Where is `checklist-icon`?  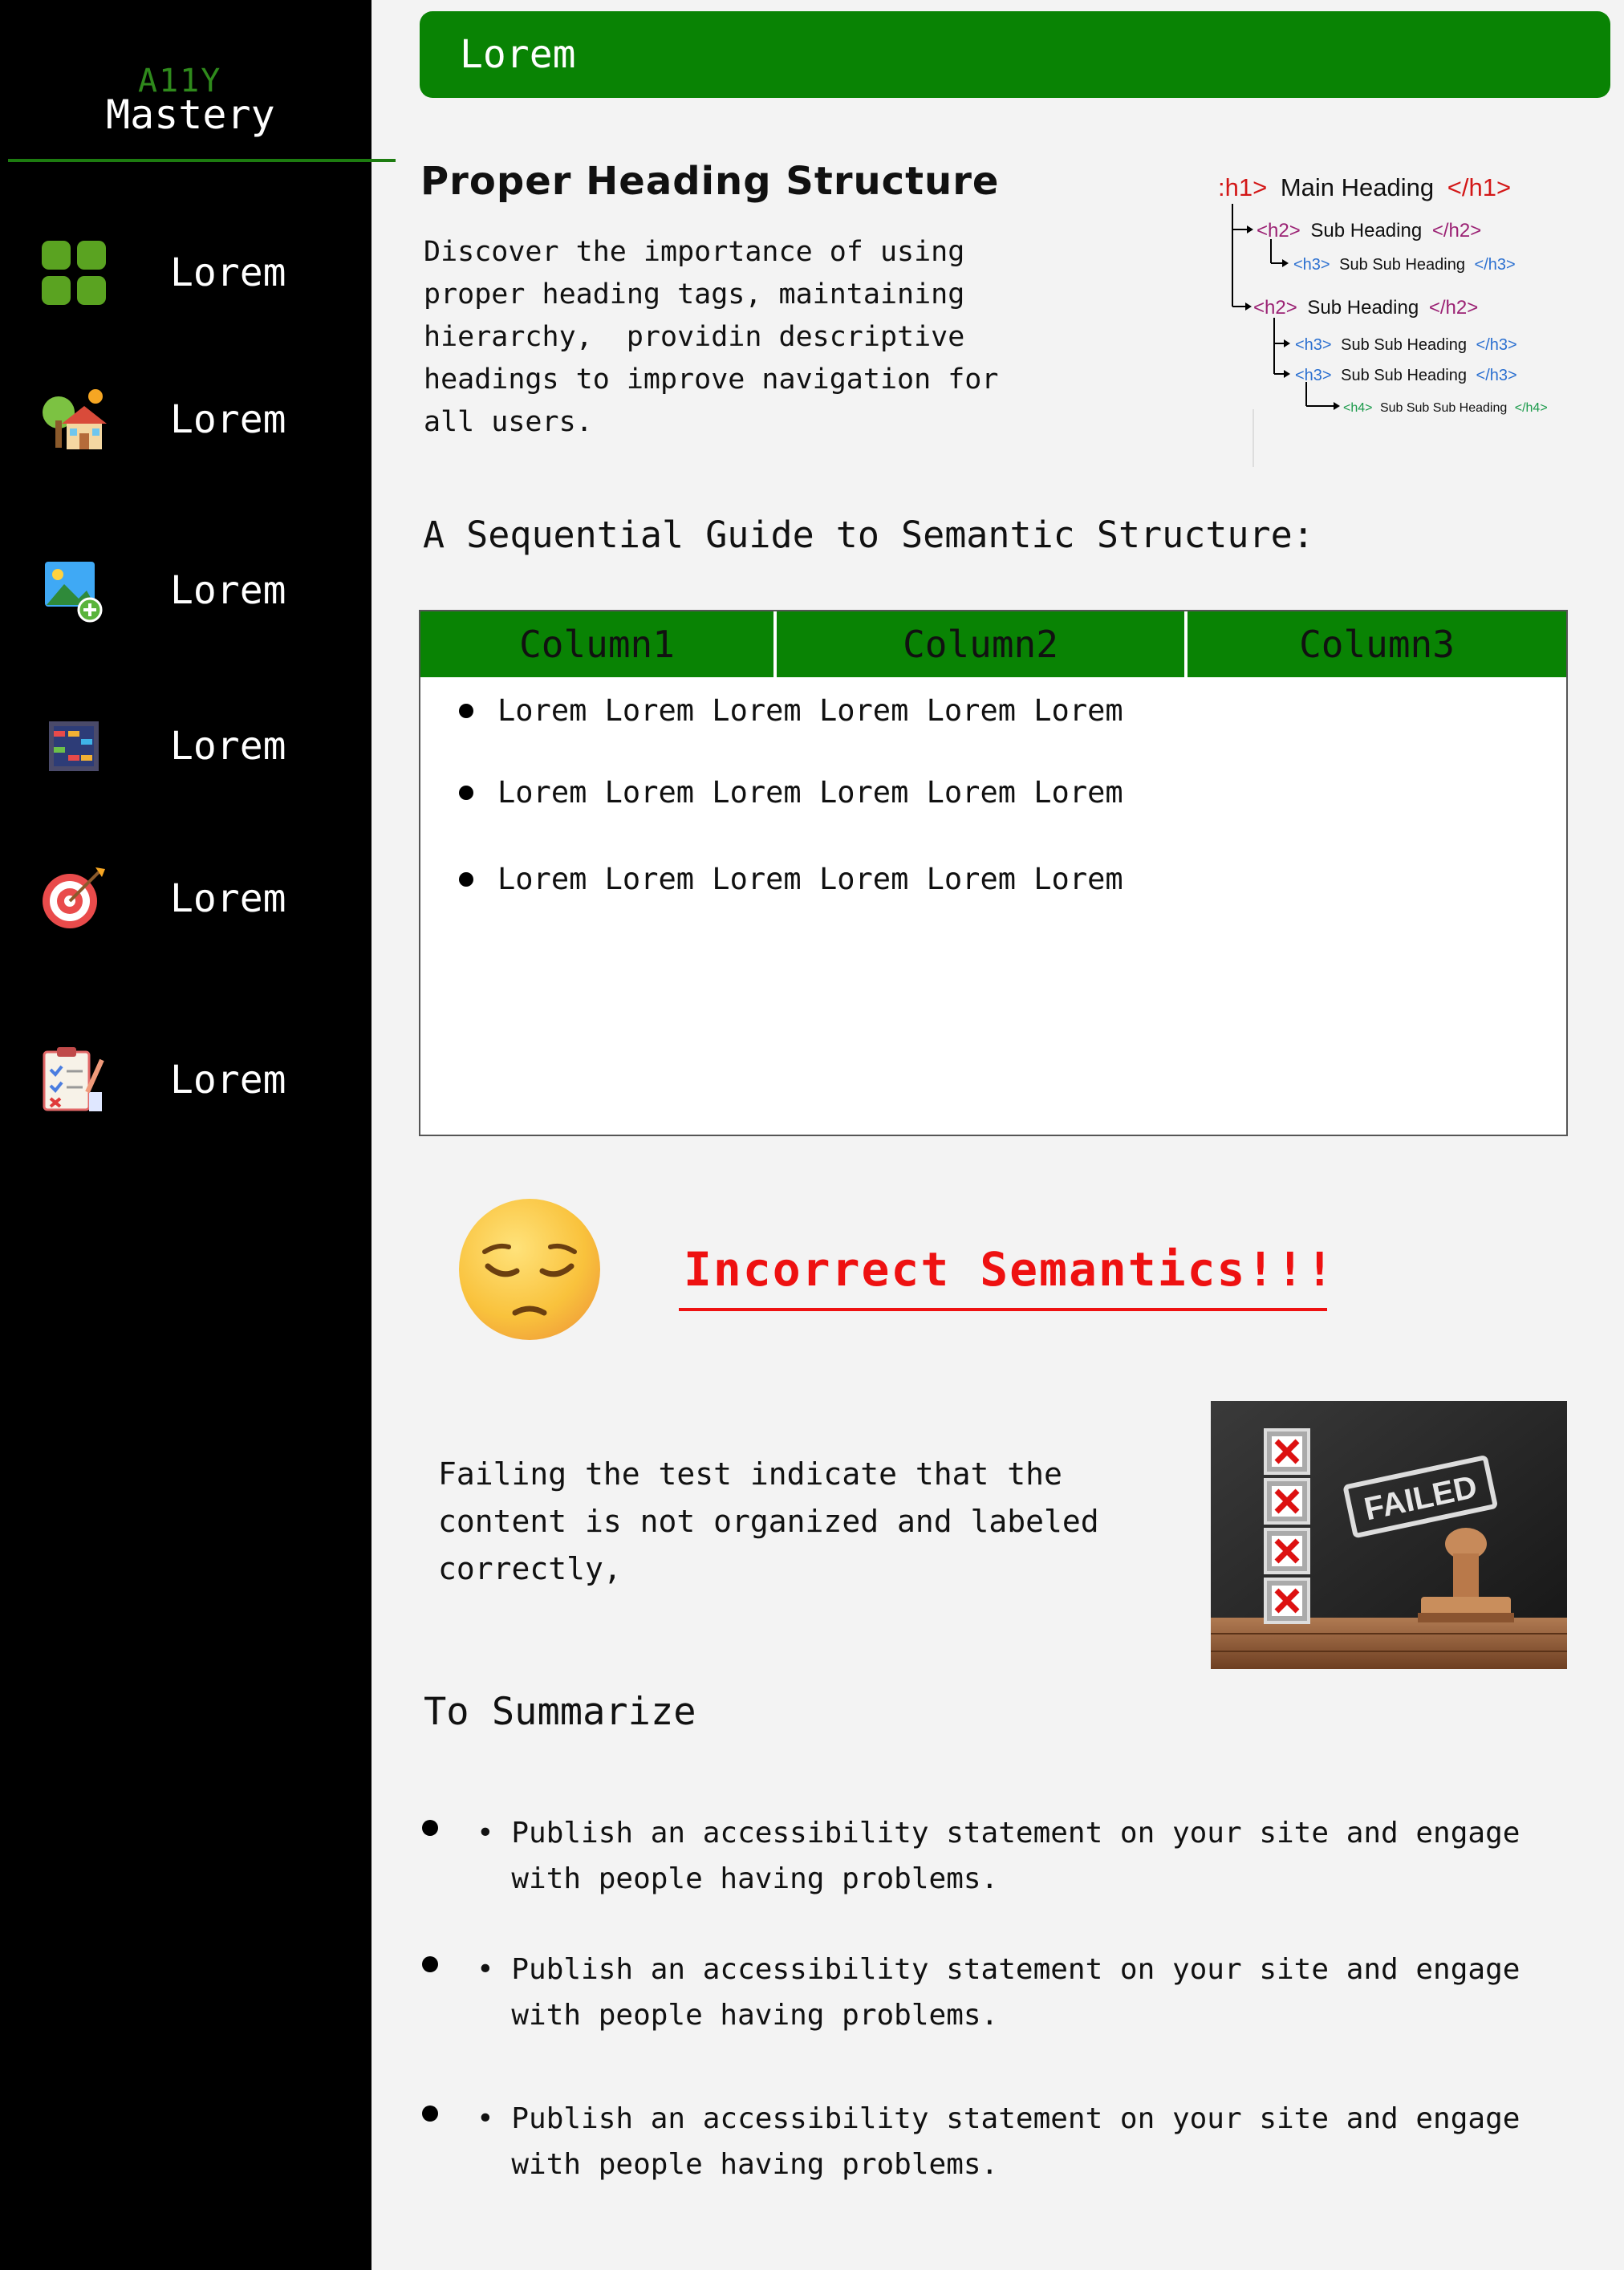 checklist-icon is located at coordinates (74, 1080).